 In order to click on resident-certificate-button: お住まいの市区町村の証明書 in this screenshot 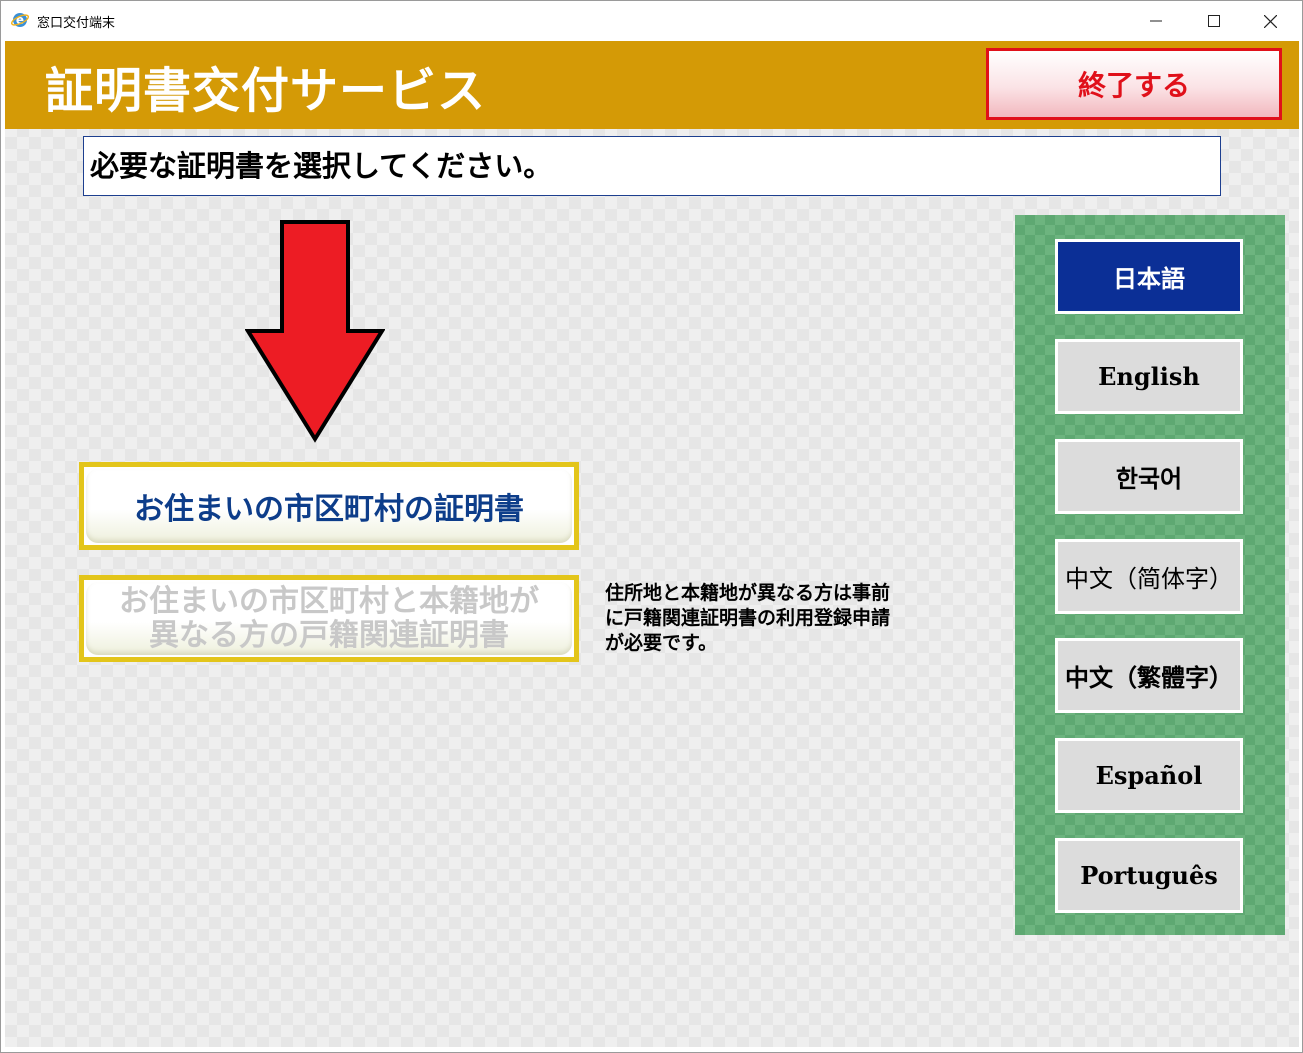, I will do `click(329, 506)`.